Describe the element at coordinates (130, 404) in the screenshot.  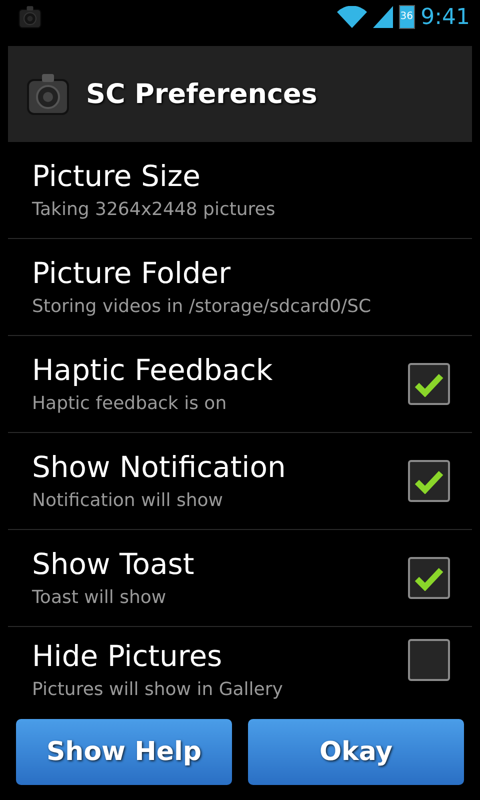
I see `preference-summary: Haptic feedback is on` at that location.